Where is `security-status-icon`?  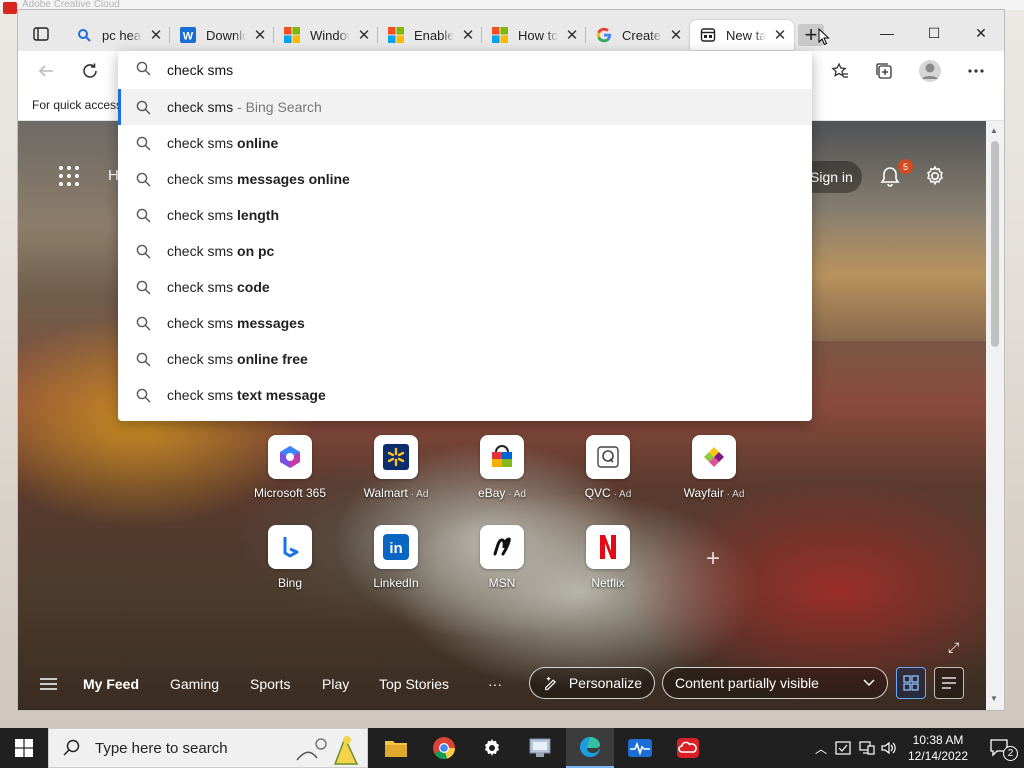
security-status-icon is located at coordinates (843, 748).